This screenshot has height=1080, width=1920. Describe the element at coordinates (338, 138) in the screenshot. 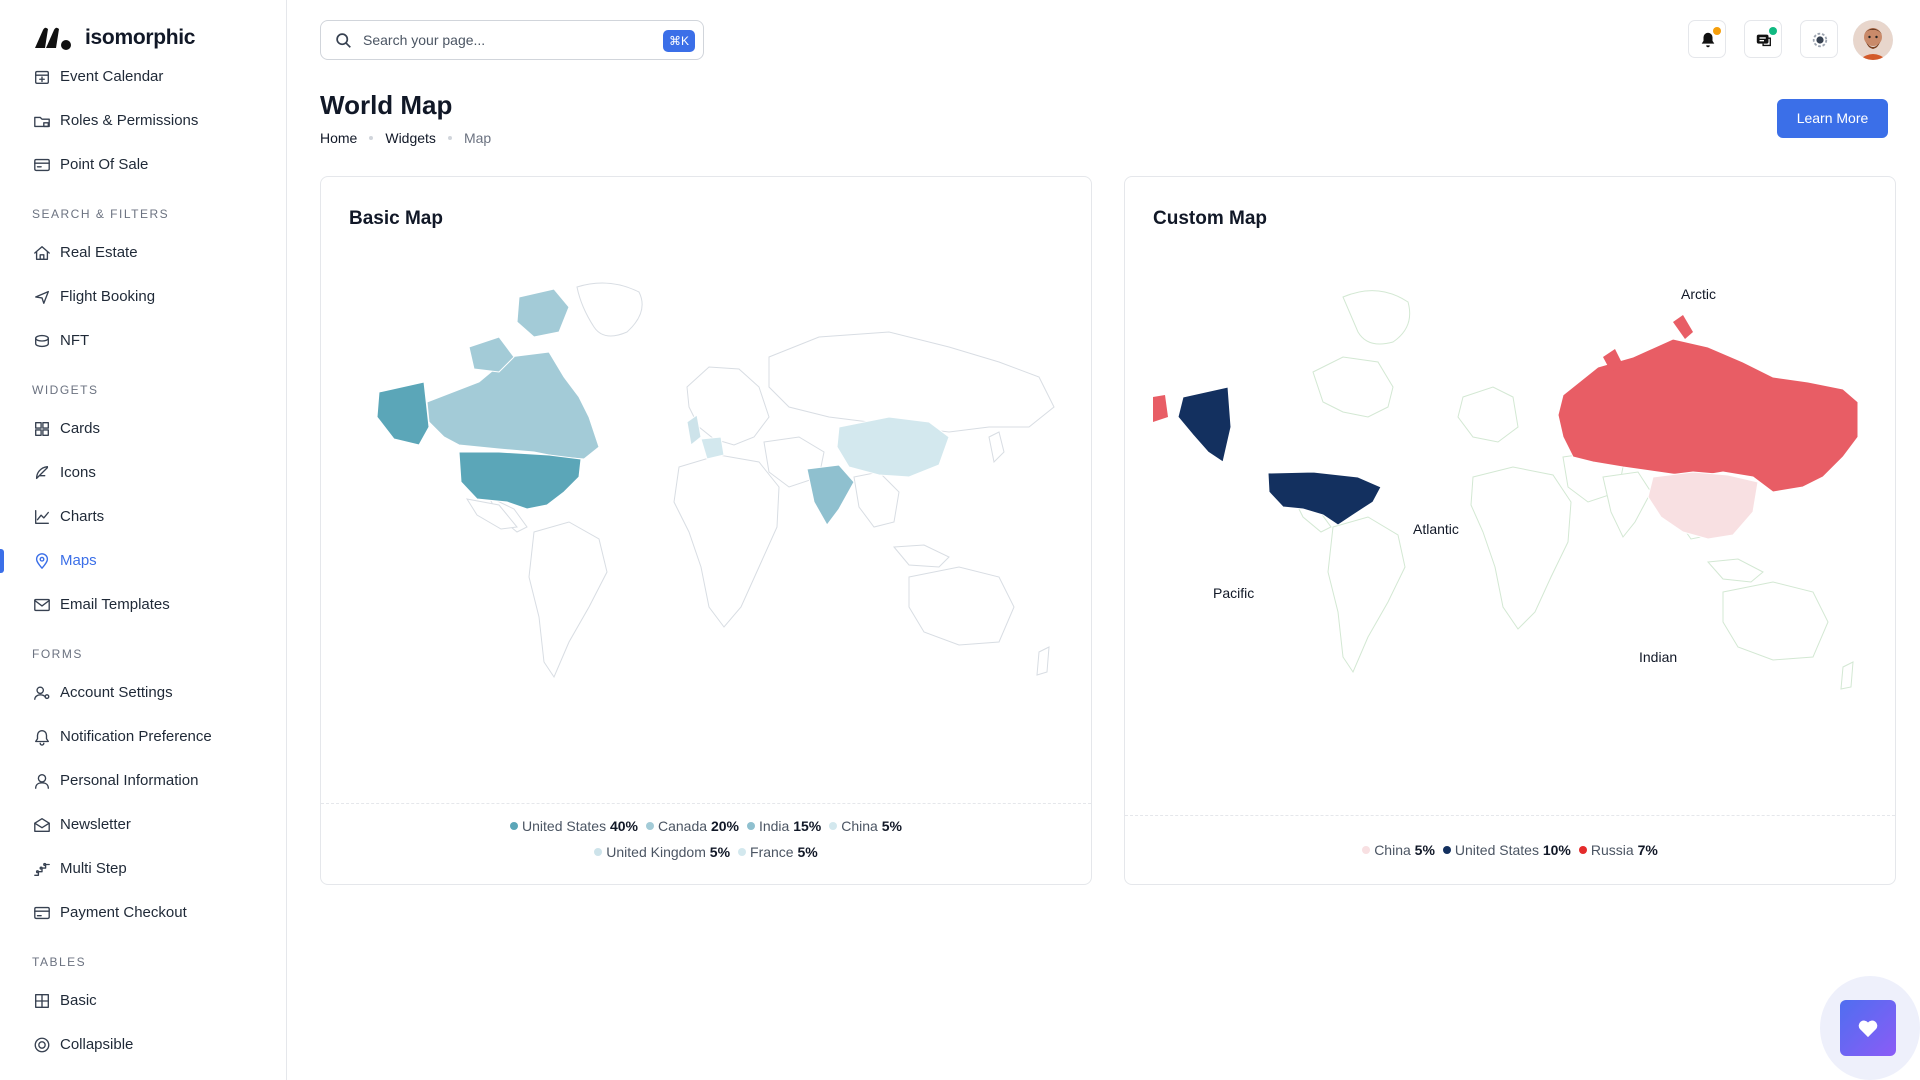

I see `breadcrumb-home: Home` at that location.